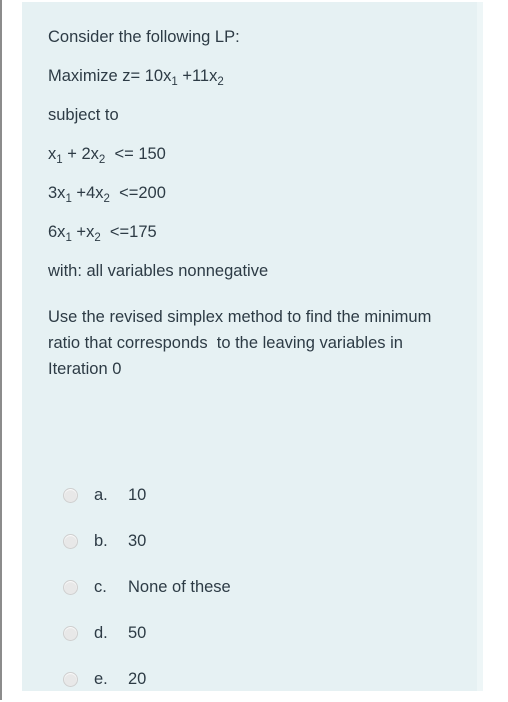 The height and width of the screenshot is (702, 508). I want to click on radio-button-c, so click(70, 587).